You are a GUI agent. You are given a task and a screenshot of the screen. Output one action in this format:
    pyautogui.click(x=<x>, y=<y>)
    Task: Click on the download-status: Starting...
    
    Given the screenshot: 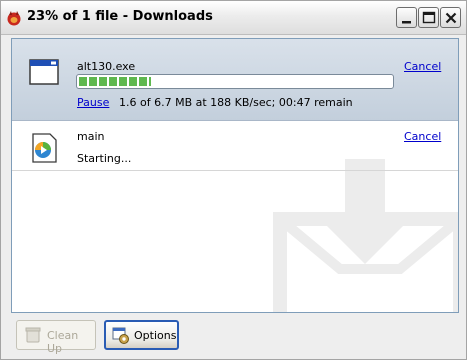 What is the action you would take?
    pyautogui.click(x=104, y=158)
    